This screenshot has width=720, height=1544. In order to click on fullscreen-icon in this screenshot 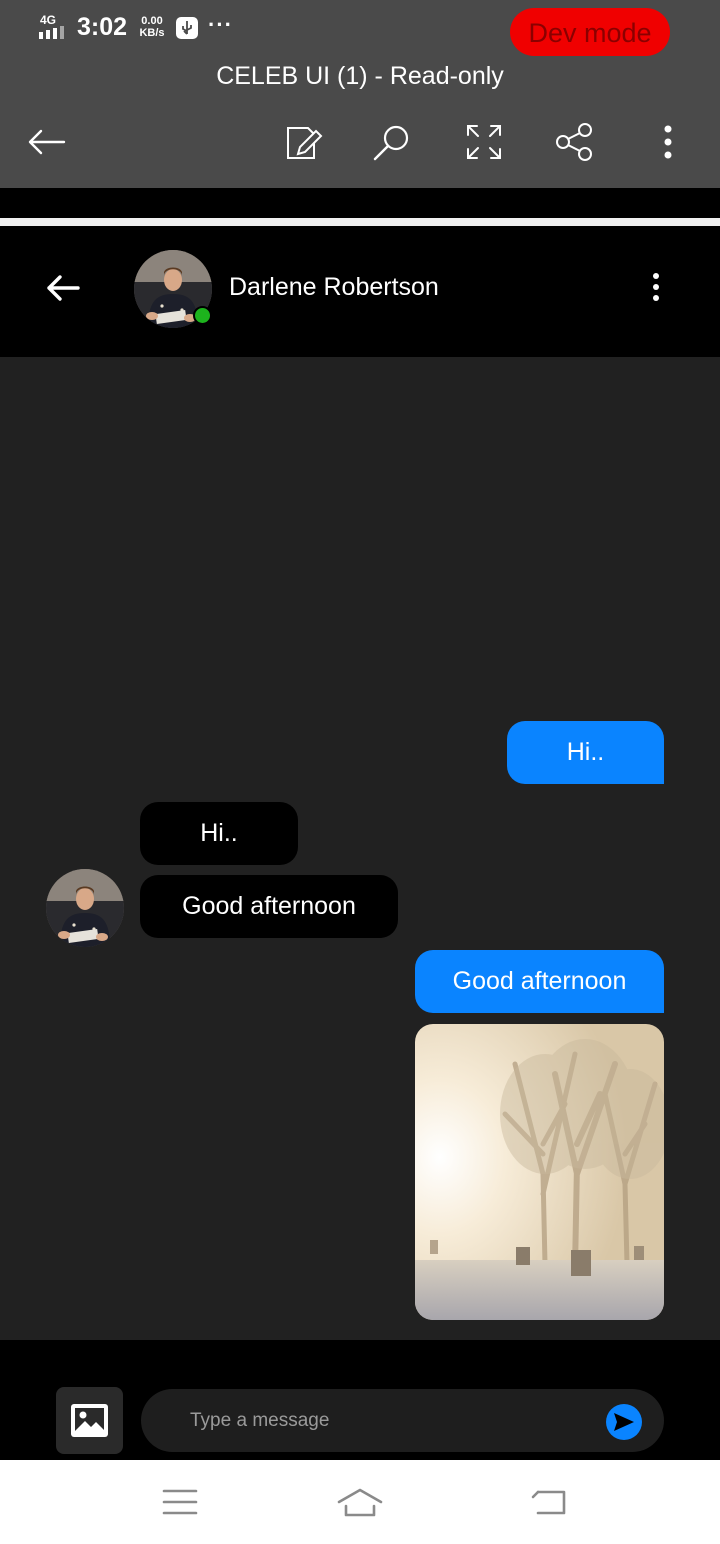, I will do `click(484, 142)`.